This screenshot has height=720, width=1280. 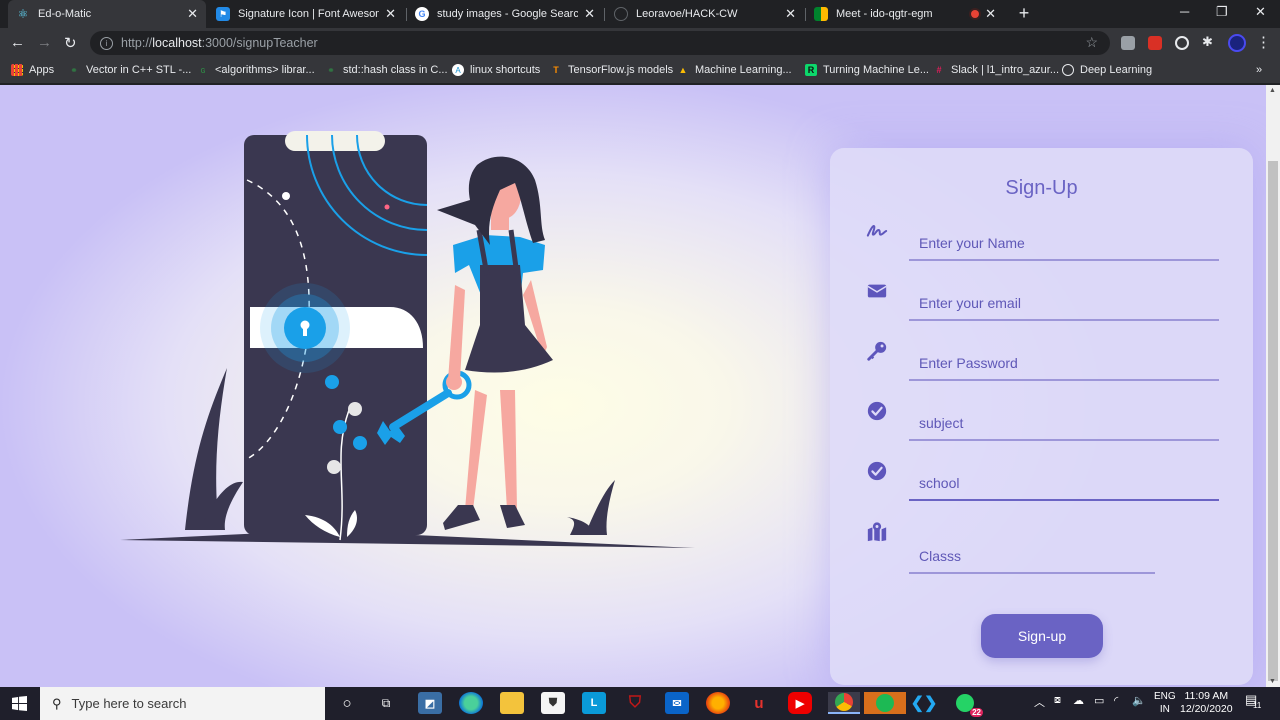 What do you see at coordinates (512, 703) in the screenshot?
I see `file-explorer-icon` at bounding box center [512, 703].